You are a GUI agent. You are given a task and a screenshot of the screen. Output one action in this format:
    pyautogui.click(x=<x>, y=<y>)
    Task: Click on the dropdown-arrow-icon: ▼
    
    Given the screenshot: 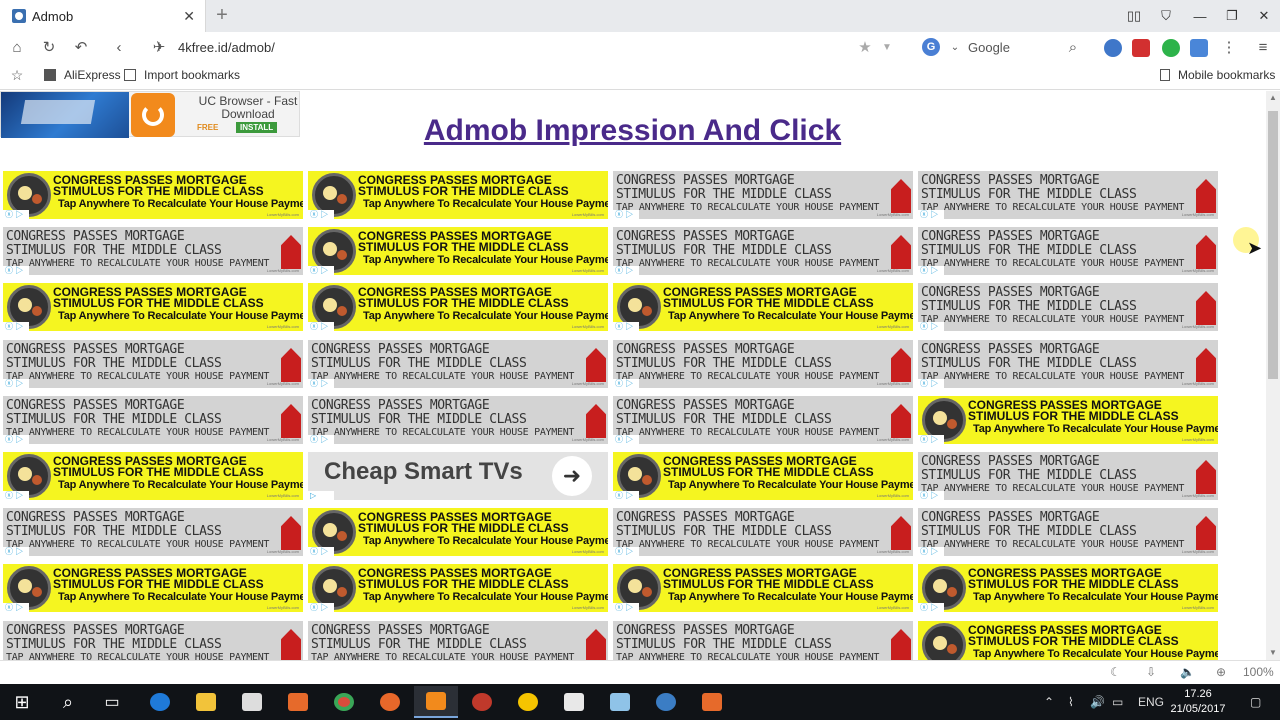 What is the action you would take?
    pyautogui.click(x=887, y=47)
    